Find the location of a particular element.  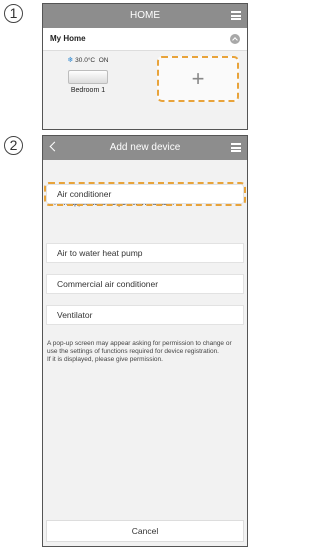

device-status: ❄ 30.0°C ON is located at coordinates (88, 60).